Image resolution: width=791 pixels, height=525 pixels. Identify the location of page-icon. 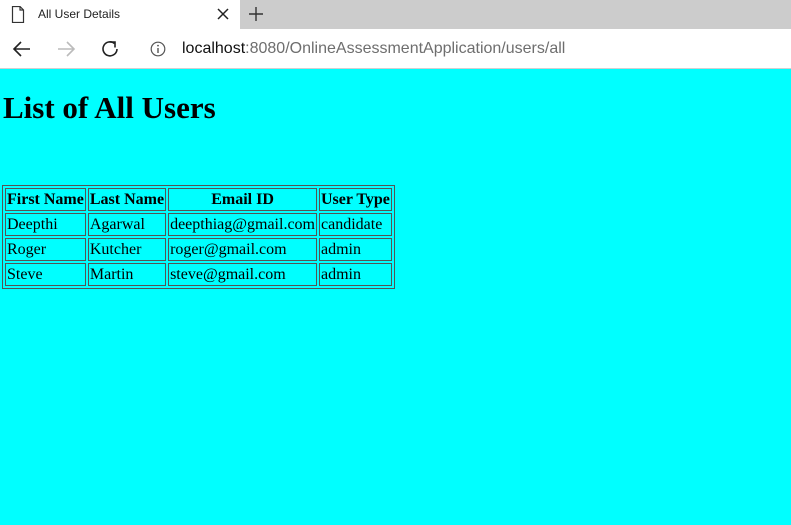
(18, 15).